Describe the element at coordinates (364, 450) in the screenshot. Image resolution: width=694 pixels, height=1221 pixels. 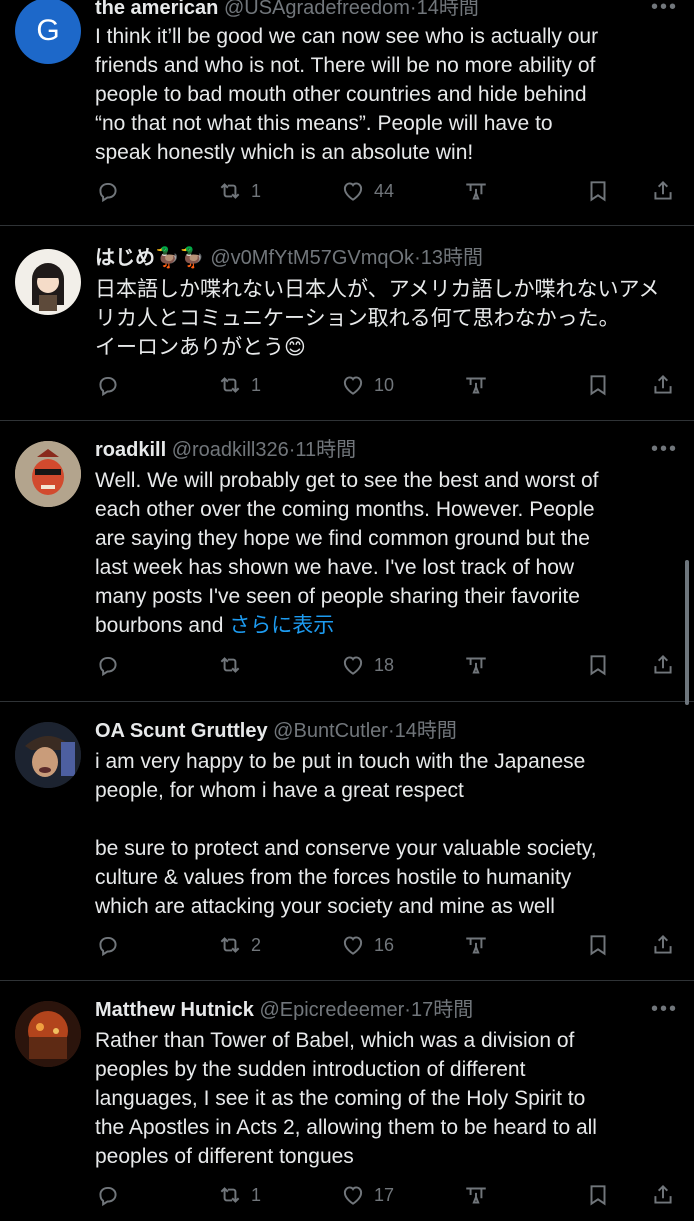
I see `tweet-header: roadkill @roadkill326·11時間` at that location.